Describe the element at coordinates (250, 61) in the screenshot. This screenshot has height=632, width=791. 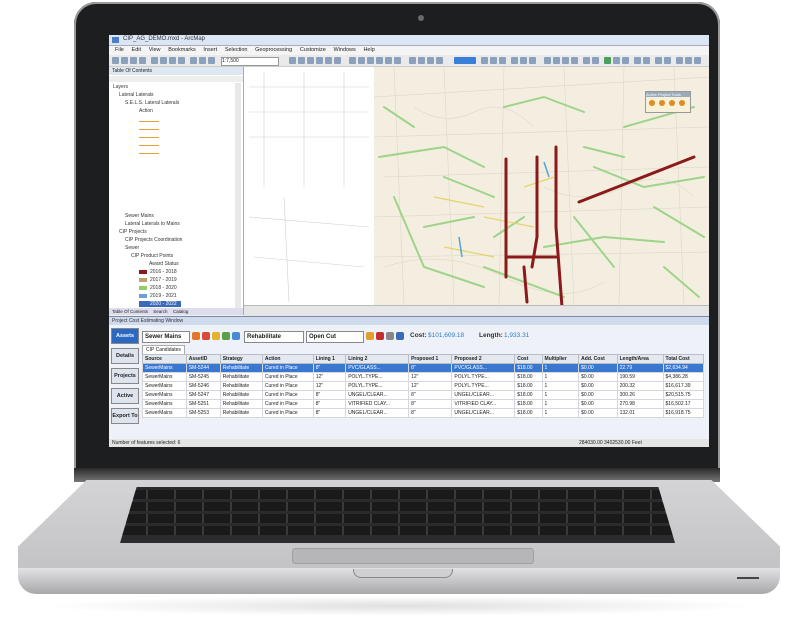
I see `map-scale-input: 1:7,500` at that location.